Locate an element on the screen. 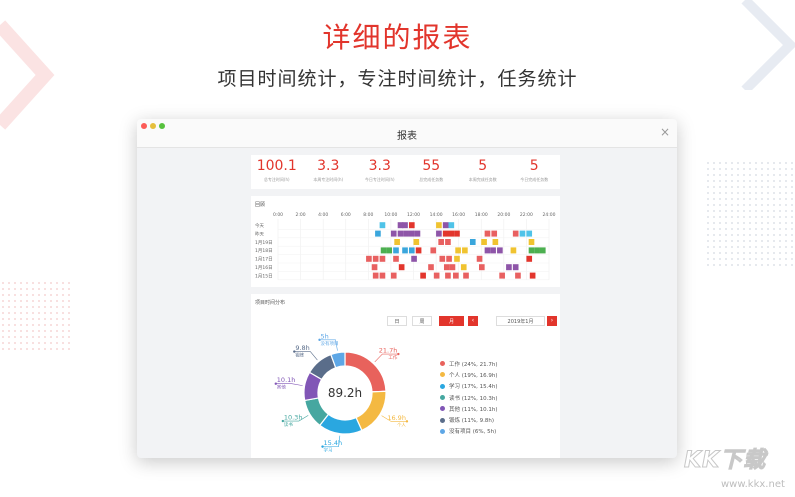 Image resolution: width=795 pixels, height=497 pixels. timeline-day-label: 昨天 is located at coordinates (259, 233).